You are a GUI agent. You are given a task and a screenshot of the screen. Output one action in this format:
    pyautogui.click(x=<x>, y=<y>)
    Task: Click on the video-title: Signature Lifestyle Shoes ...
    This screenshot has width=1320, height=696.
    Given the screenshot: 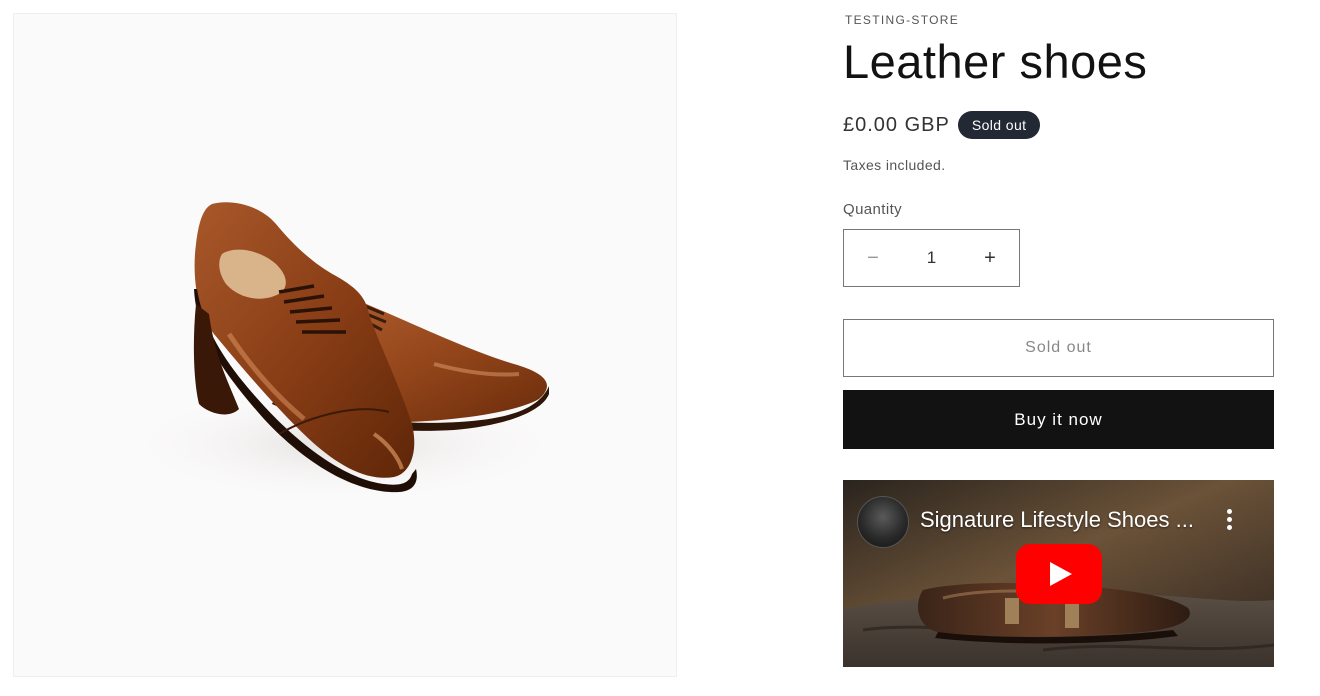 What is the action you would take?
    pyautogui.click(x=1057, y=520)
    